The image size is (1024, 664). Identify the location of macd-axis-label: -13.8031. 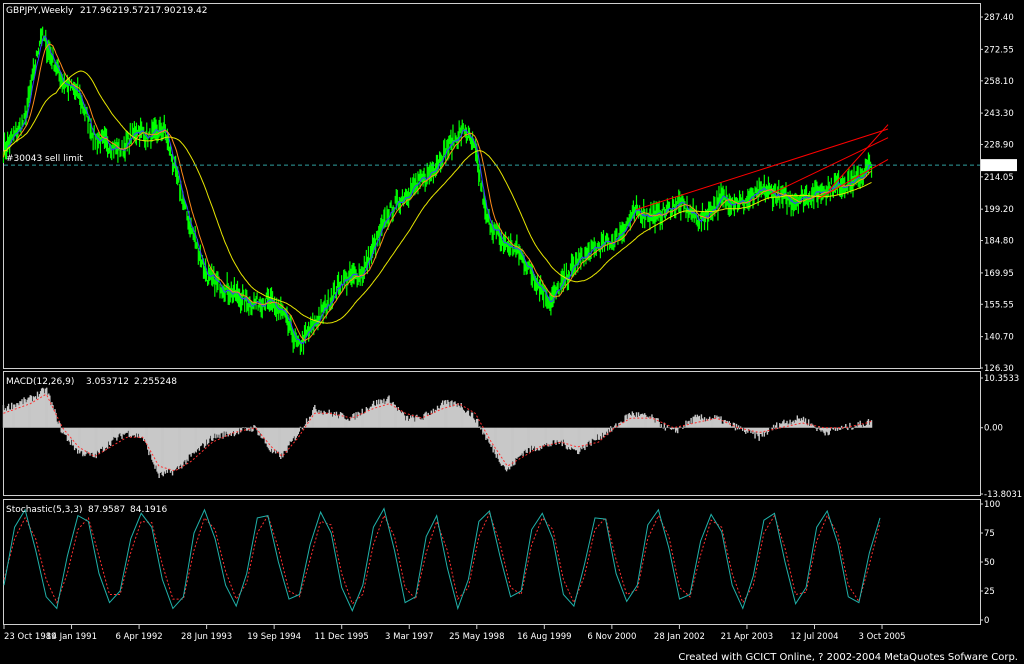
(1003, 495).